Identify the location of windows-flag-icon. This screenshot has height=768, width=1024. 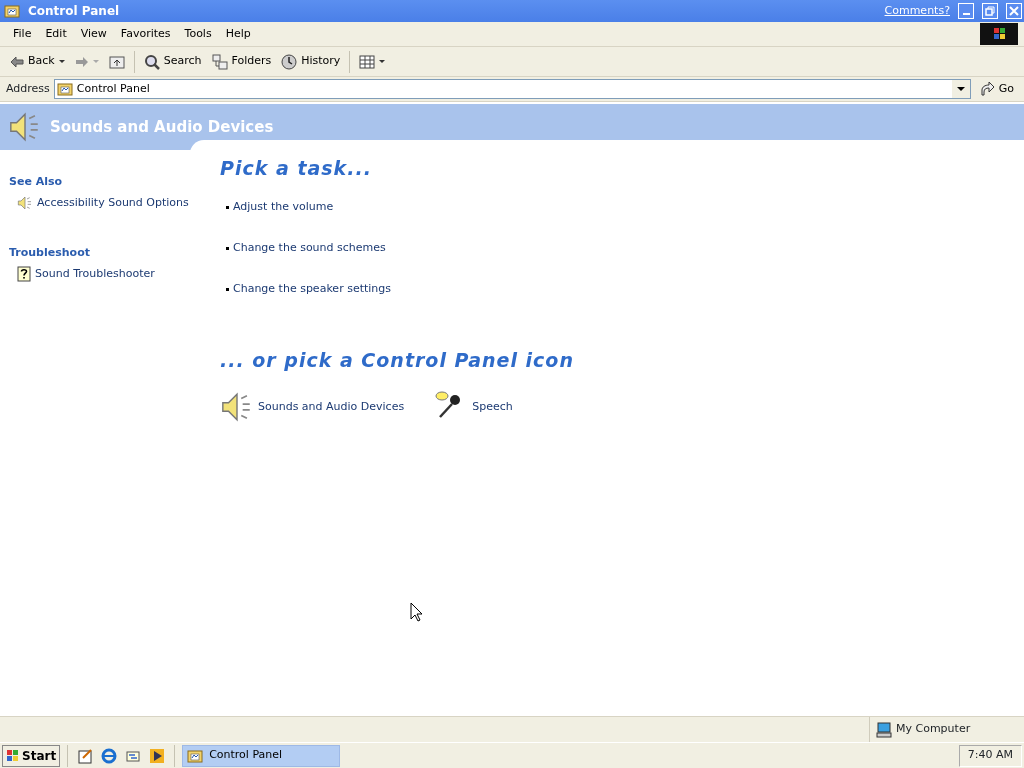
(13, 755).